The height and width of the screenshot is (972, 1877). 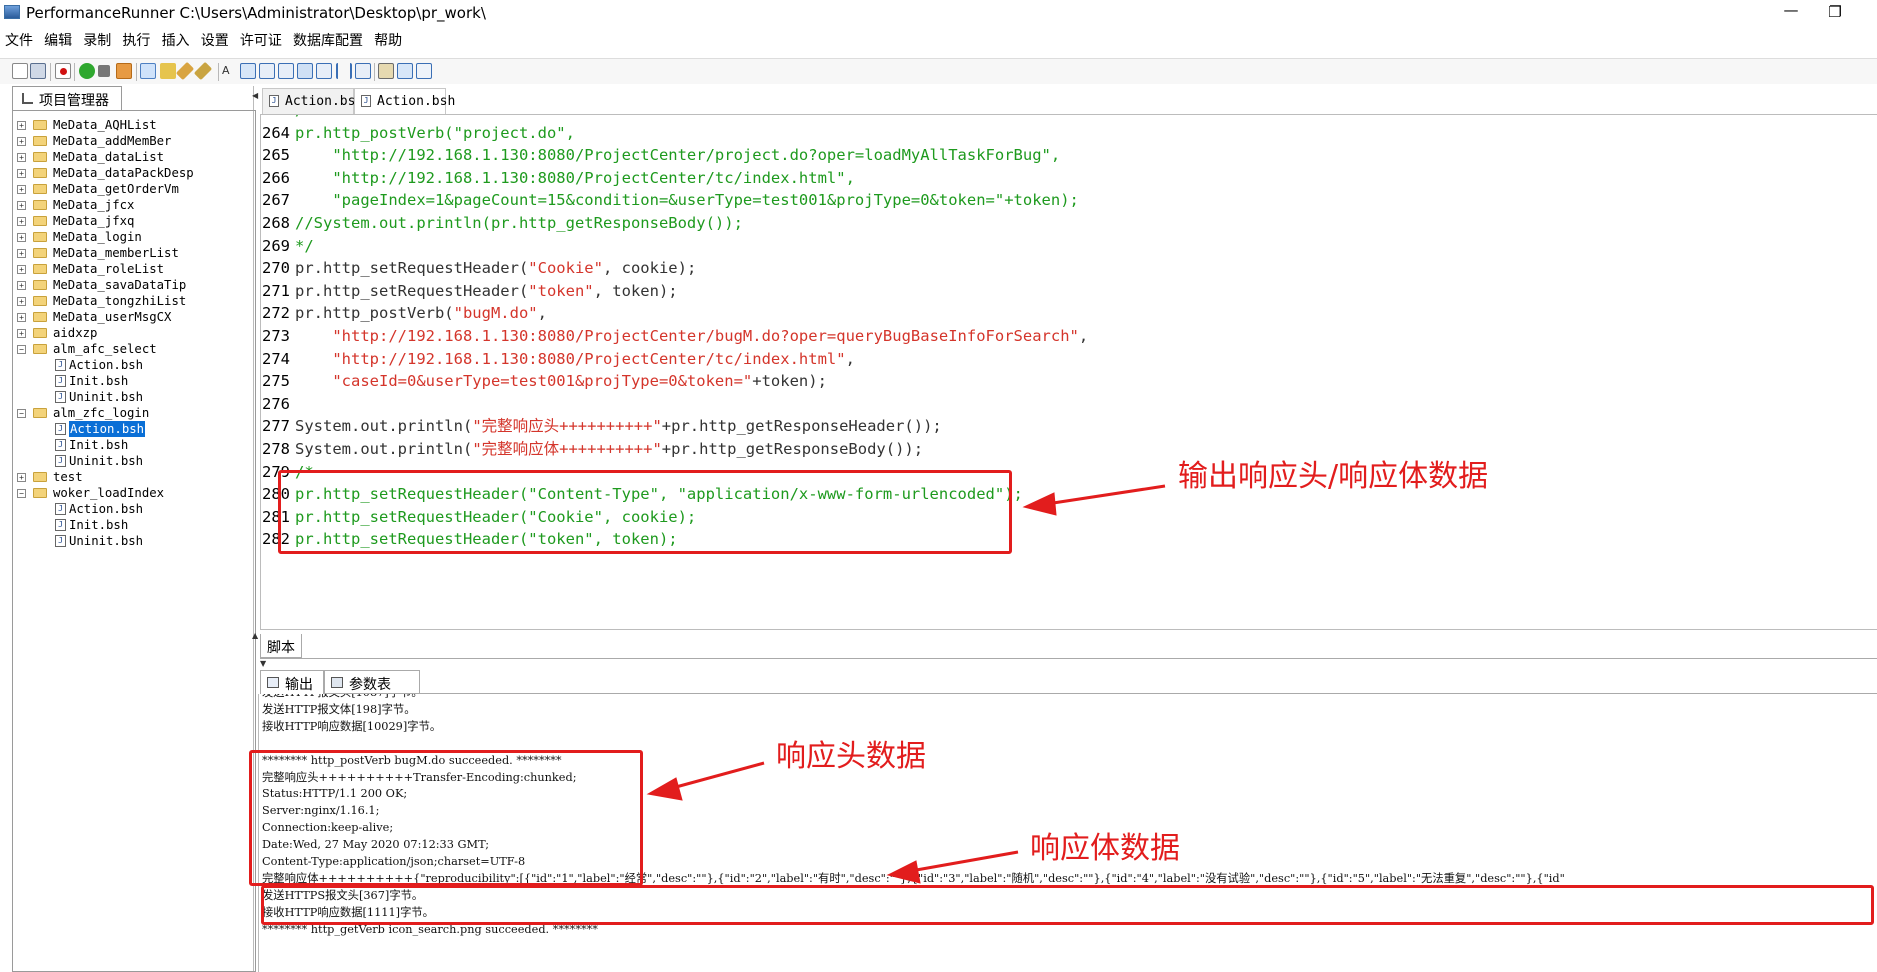 What do you see at coordinates (344, 71) in the screenshot?
I see `split-icon` at bounding box center [344, 71].